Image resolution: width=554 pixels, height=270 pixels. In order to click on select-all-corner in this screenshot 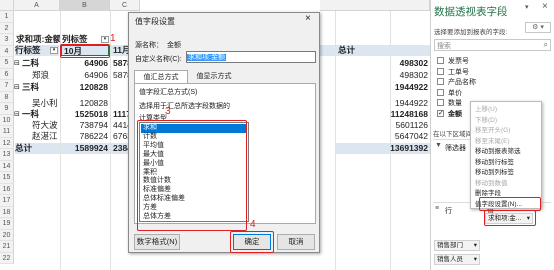, I will do `click(7, 5)`.